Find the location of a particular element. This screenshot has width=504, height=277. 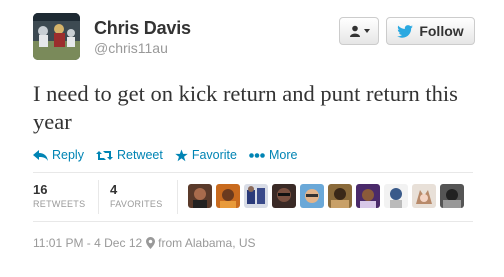

reply-button: Reply is located at coordinates (58, 155).